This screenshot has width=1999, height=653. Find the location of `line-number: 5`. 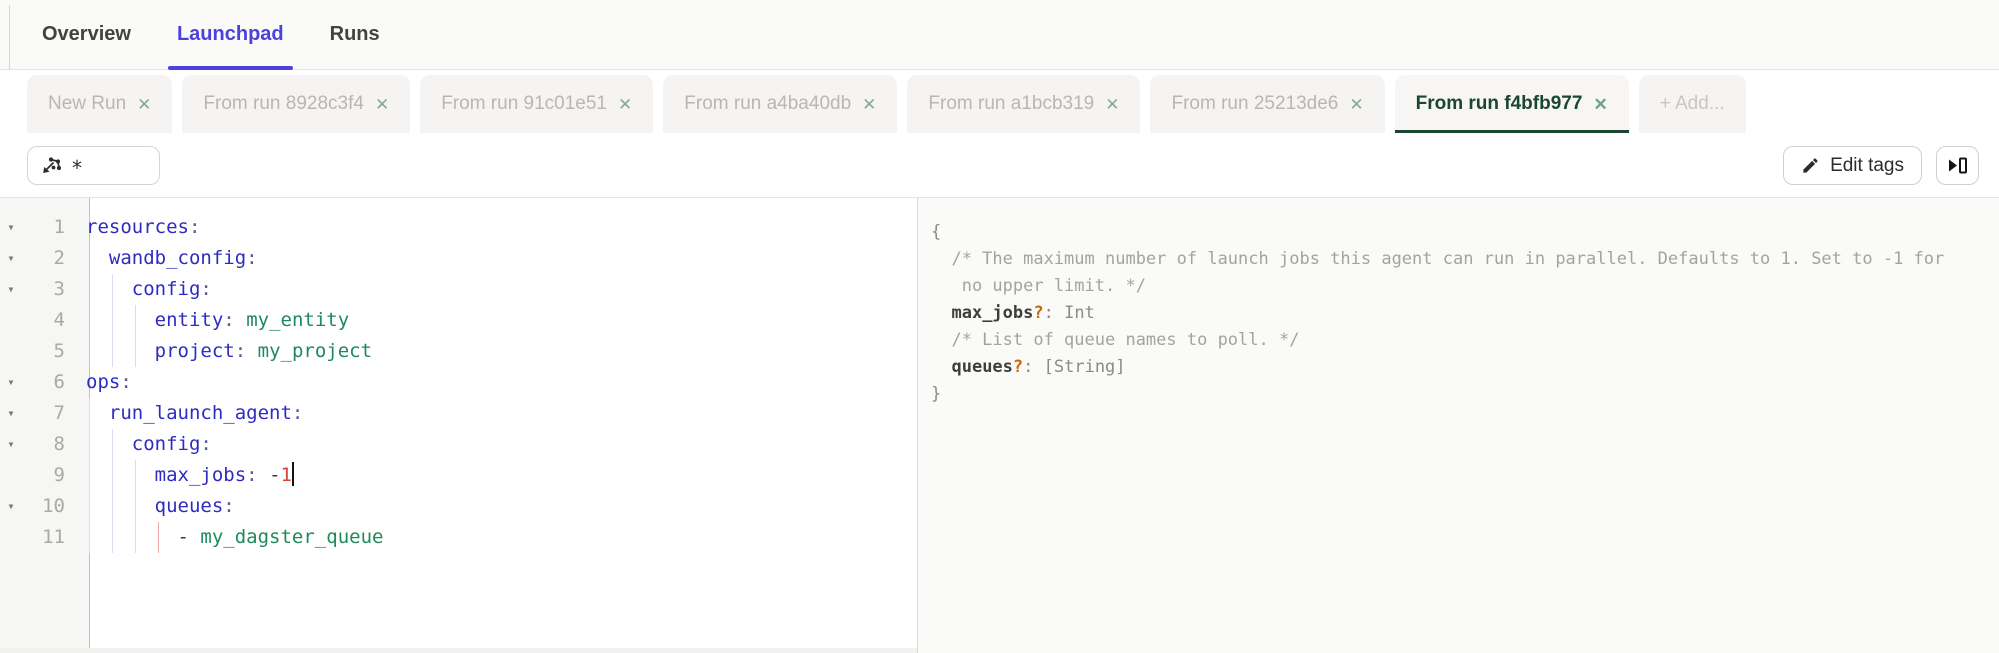

line-number: 5 is located at coordinates (59, 351).